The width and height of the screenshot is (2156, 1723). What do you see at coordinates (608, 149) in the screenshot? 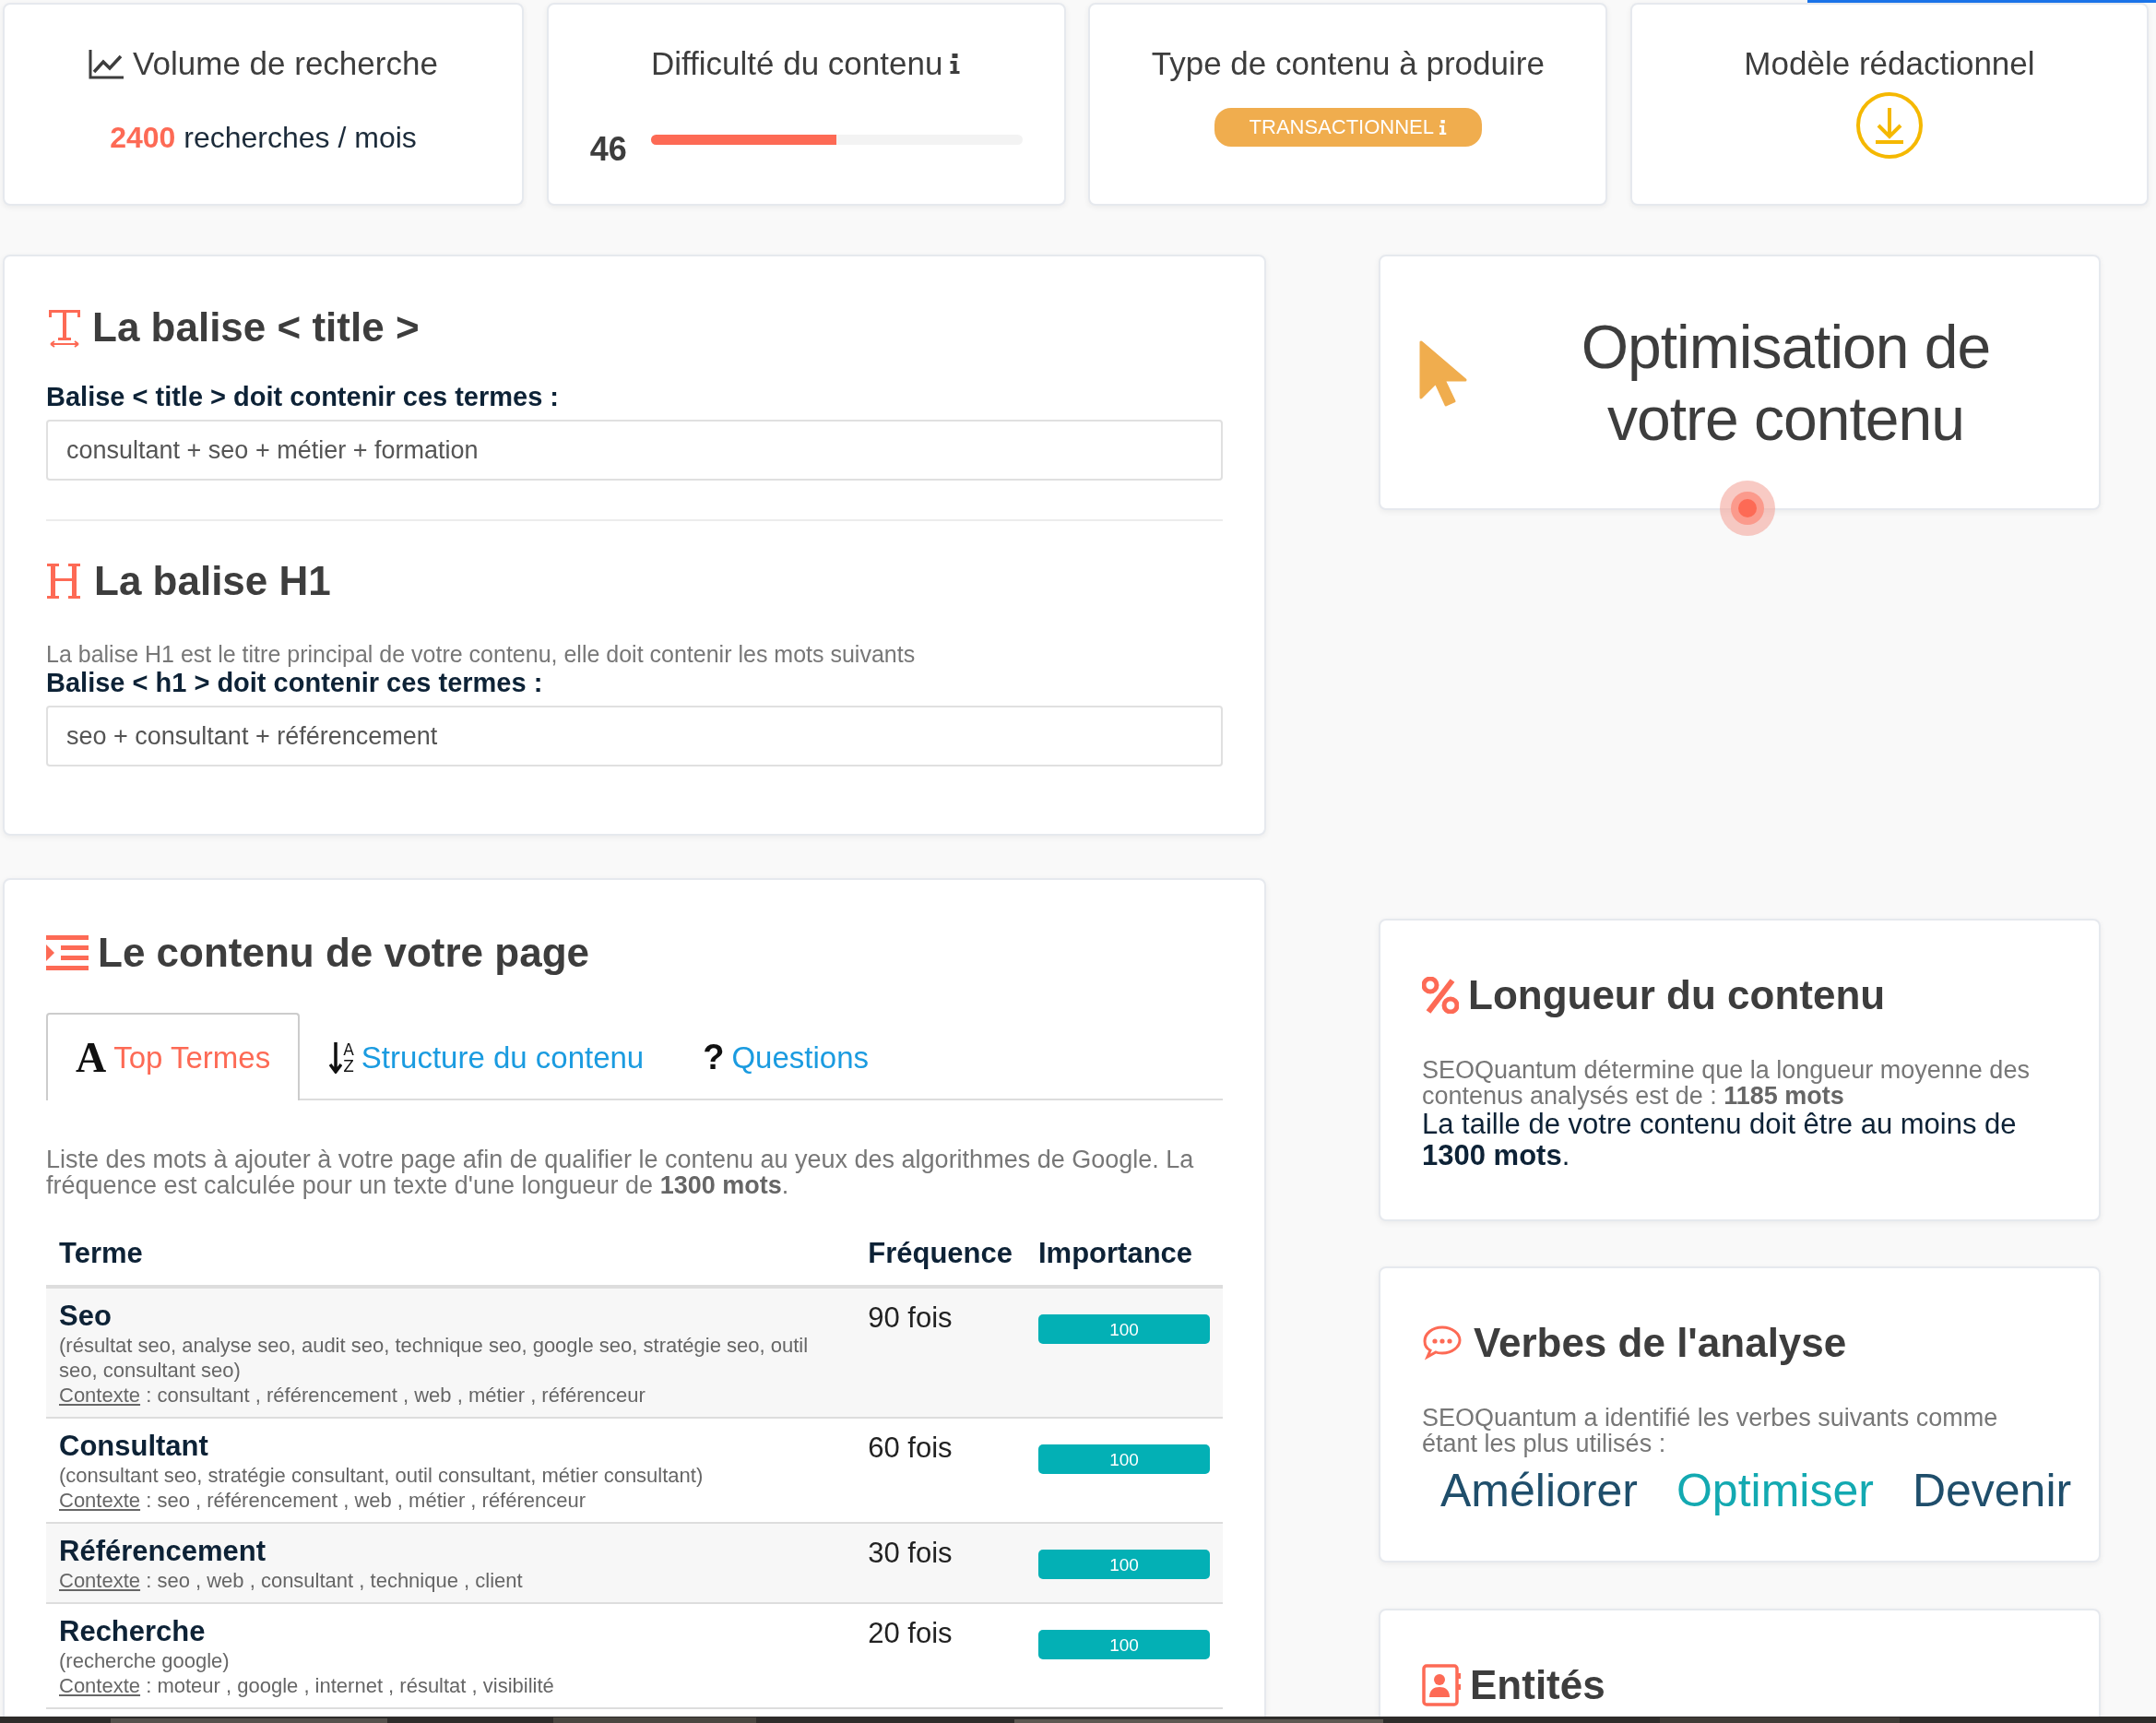
I see `difficulty-score: 46` at bounding box center [608, 149].